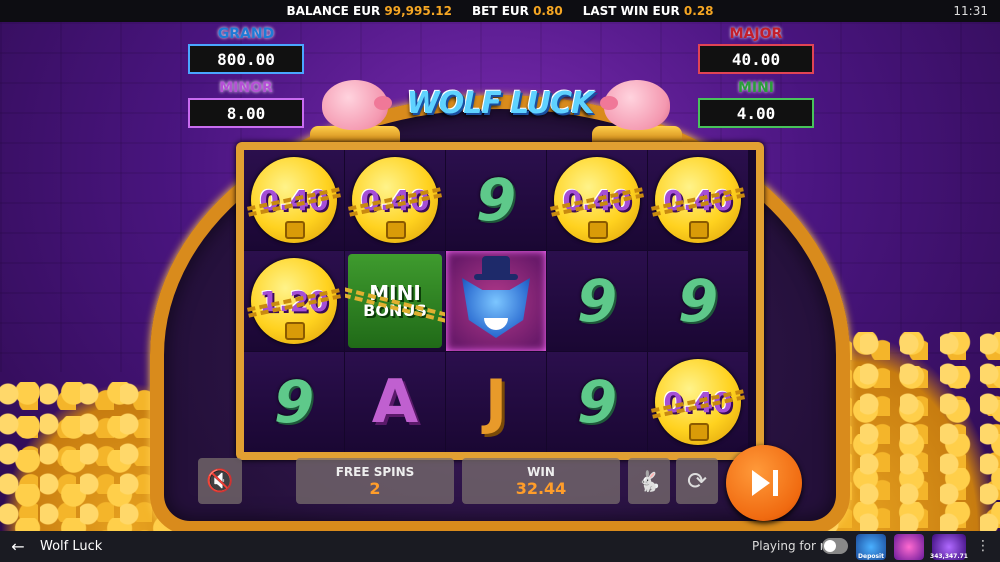 Image resolution: width=1000 pixels, height=562 pixels. What do you see at coordinates (375, 471) in the screenshot?
I see `free-spins-label: FREE SPINS` at bounding box center [375, 471].